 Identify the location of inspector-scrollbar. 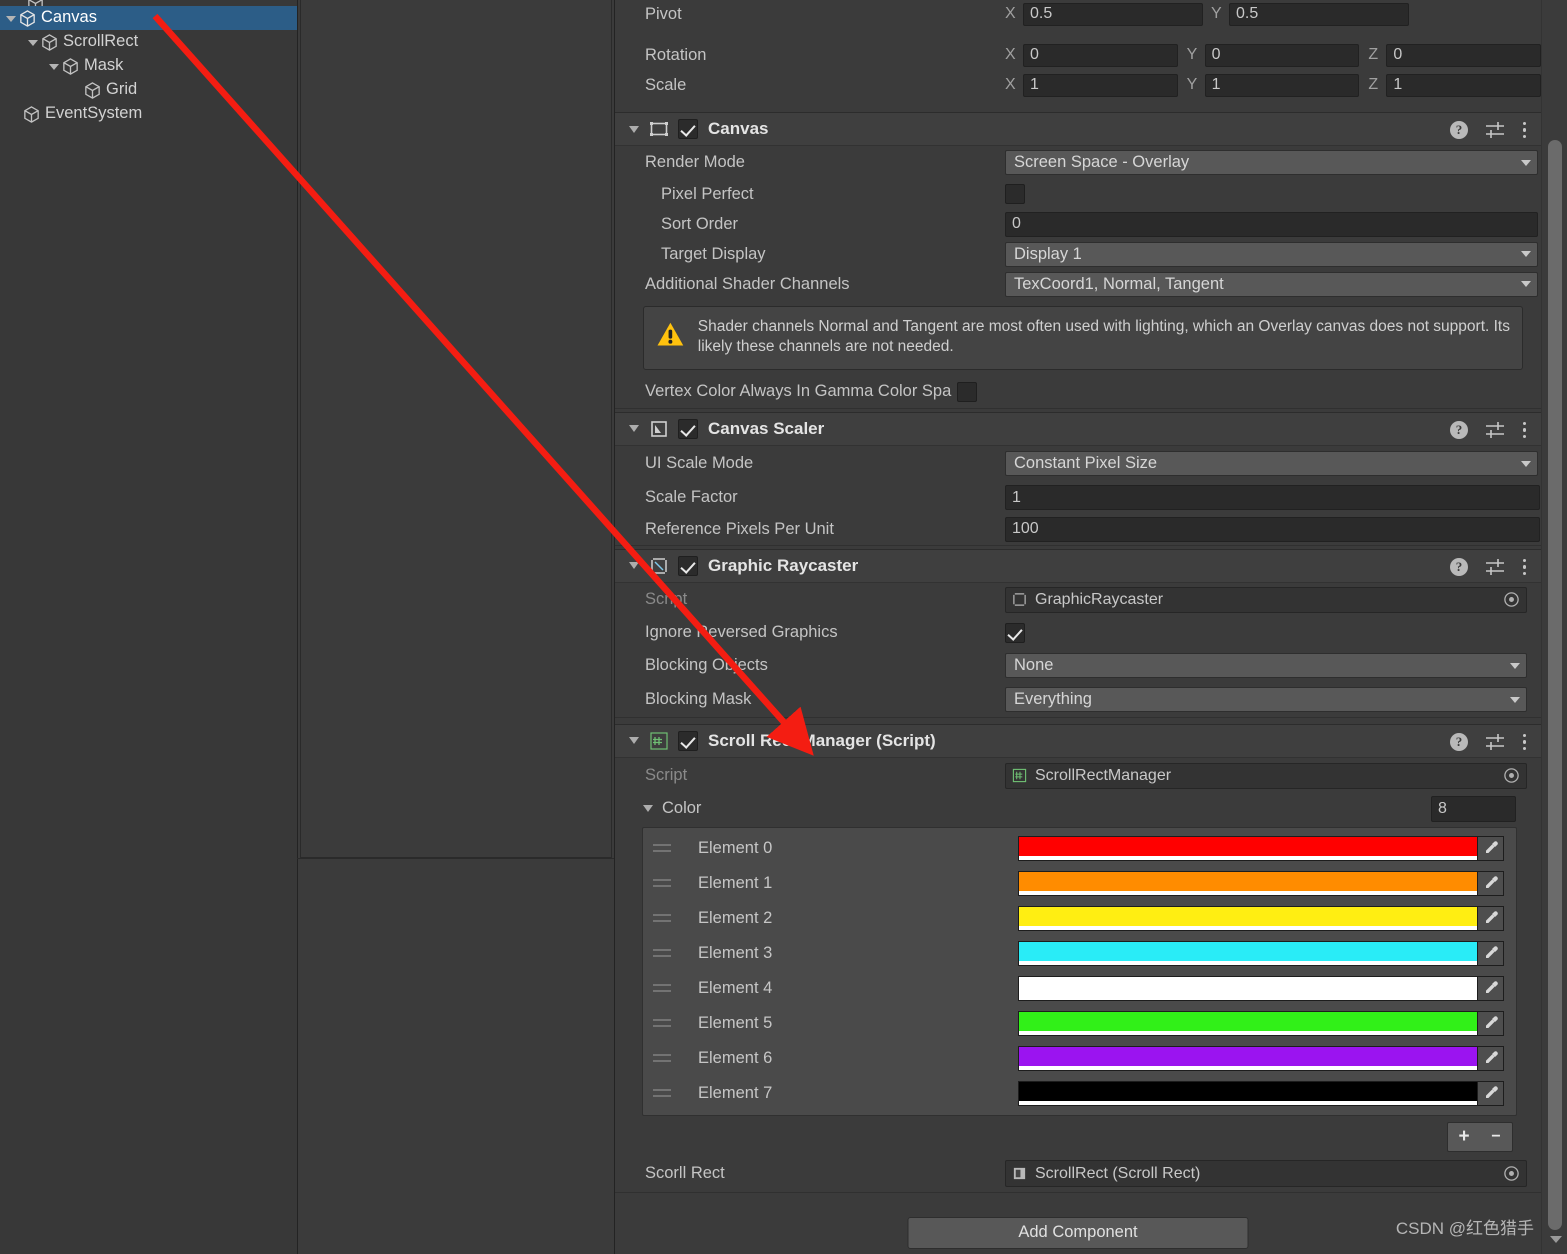
(1554, 627).